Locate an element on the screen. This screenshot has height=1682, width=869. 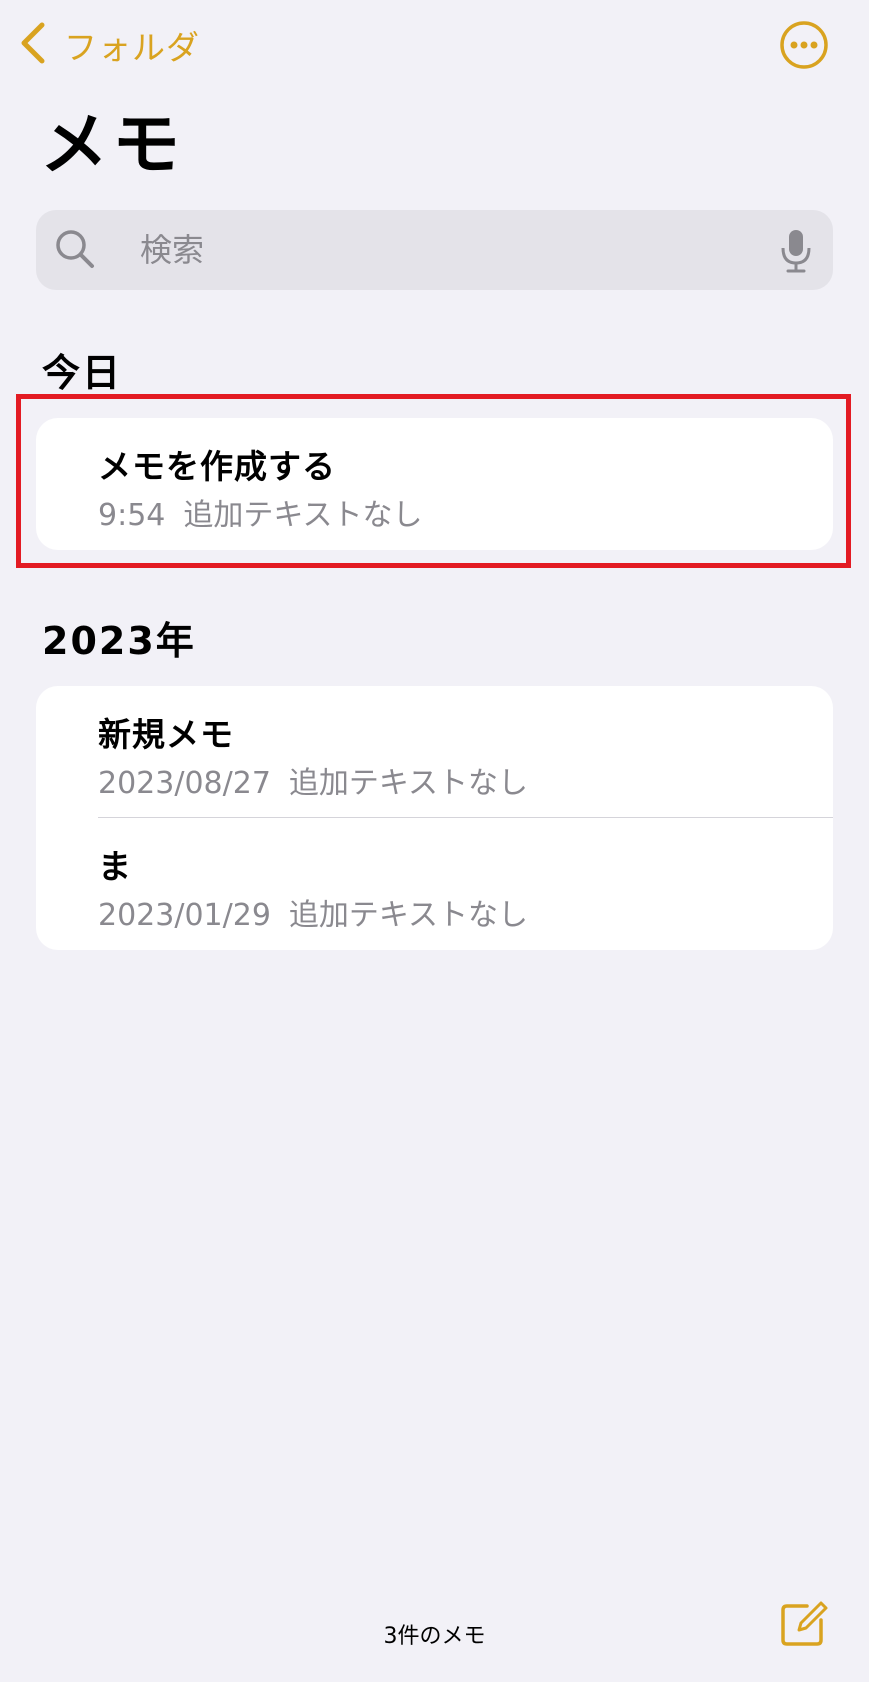
search-input is located at coordinates (462, 250).